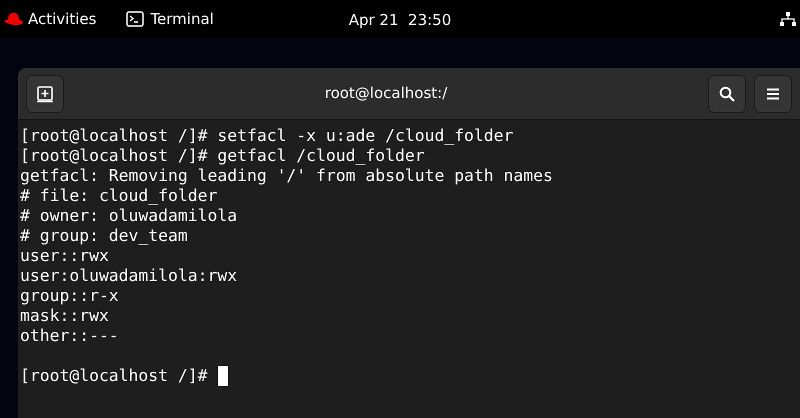 Image resolution: width=800 pixels, height=418 pixels. What do you see at coordinates (182, 19) in the screenshot?
I see `app-menu: Terminal` at bounding box center [182, 19].